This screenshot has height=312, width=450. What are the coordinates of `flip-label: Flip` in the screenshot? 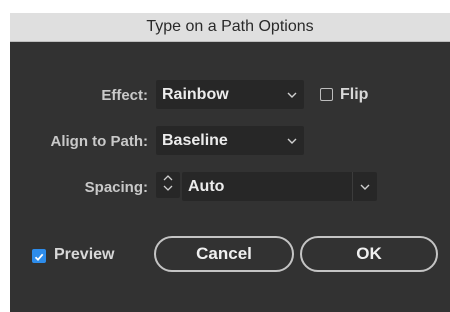 It's located at (354, 95).